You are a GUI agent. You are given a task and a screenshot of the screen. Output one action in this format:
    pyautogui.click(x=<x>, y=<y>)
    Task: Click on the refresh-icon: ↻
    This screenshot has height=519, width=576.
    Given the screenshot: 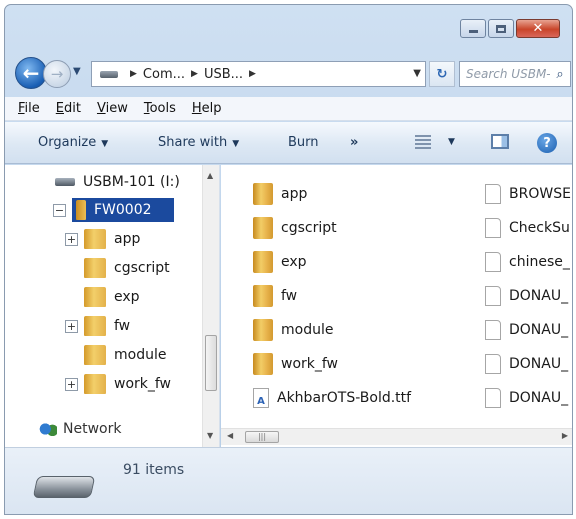 What is the action you would take?
    pyautogui.click(x=442, y=74)
    